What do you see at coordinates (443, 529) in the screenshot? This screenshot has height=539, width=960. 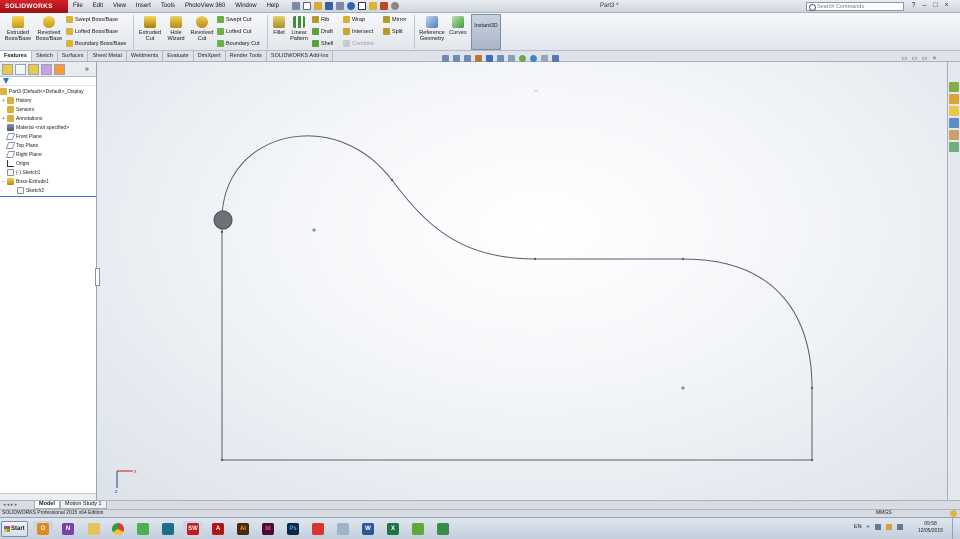 I see `taskbar-app-monitor` at bounding box center [443, 529].